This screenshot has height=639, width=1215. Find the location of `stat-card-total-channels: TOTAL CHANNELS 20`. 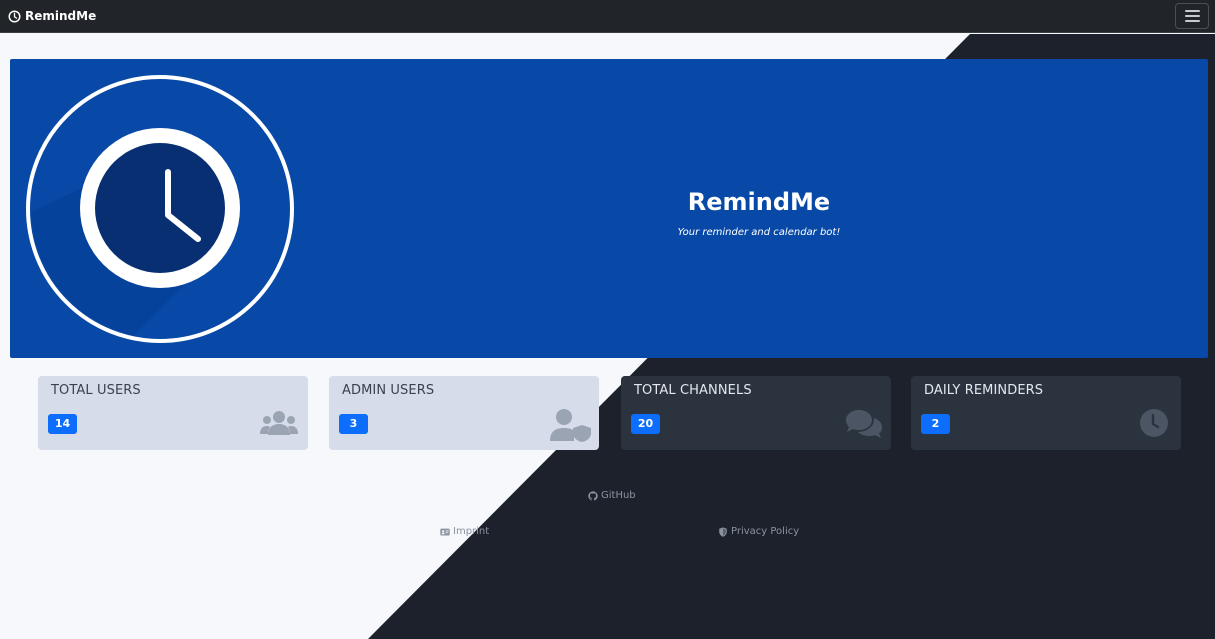

stat-card-total-channels: TOTAL CHANNELS 20 is located at coordinates (756, 413).